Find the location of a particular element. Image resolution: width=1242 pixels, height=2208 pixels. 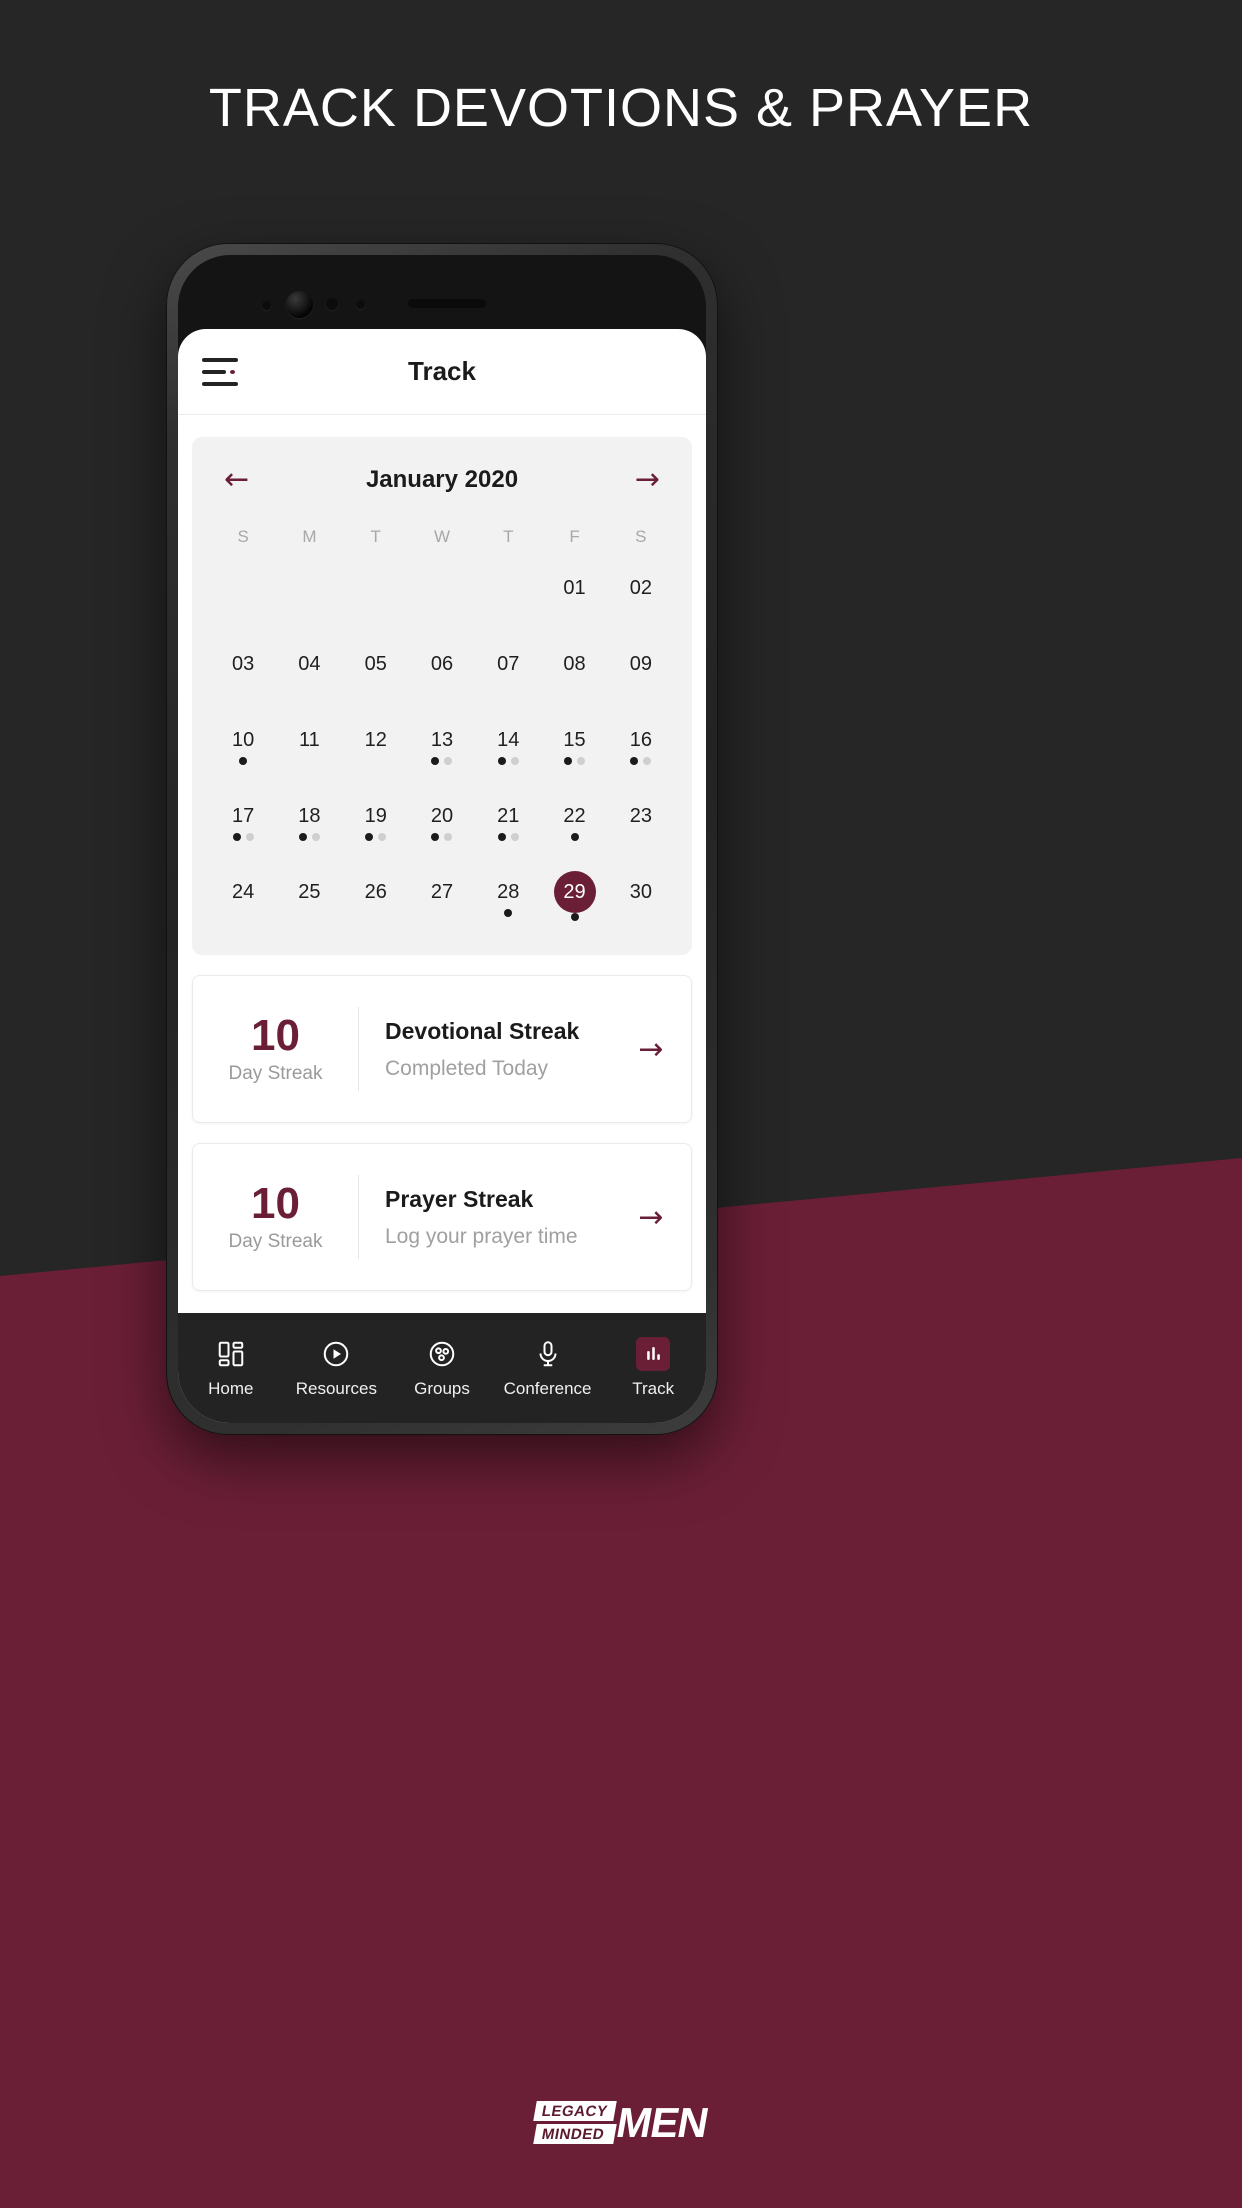

calendar-day-13: 13 is located at coordinates (442, 743).